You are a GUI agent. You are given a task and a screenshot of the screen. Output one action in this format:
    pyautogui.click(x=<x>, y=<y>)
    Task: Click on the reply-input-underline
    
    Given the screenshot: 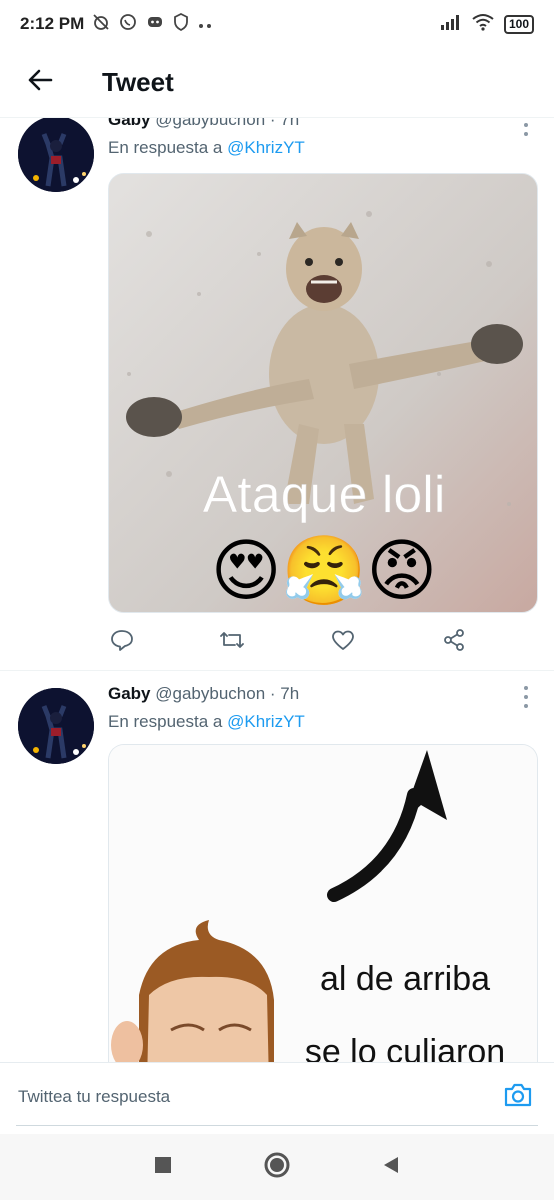 What is the action you would take?
    pyautogui.click(x=277, y=1125)
    